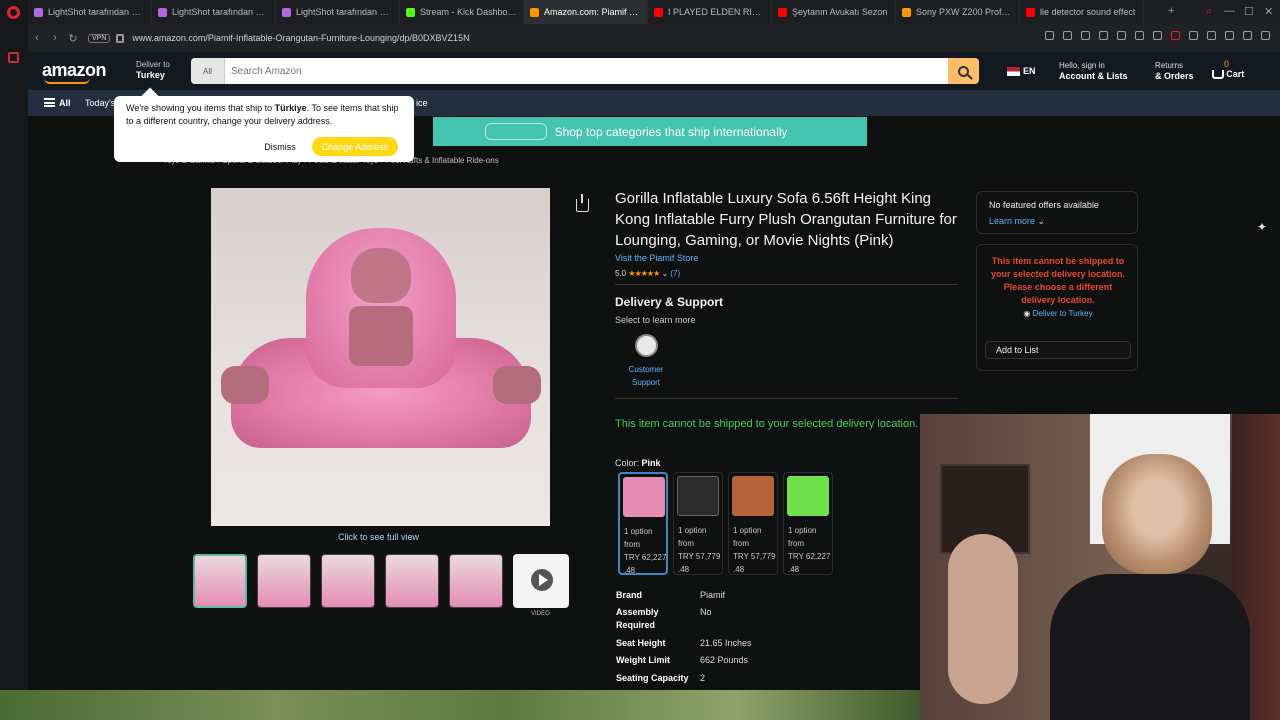  What do you see at coordinates (1058, 313) in the screenshot?
I see `deliver-to-link: ◉ Deliver to Turkey` at bounding box center [1058, 313].